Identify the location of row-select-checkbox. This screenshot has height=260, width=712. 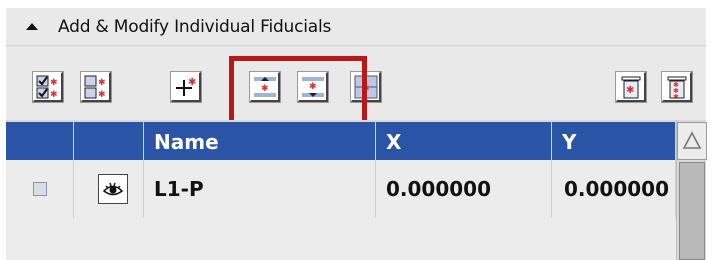
(40, 189).